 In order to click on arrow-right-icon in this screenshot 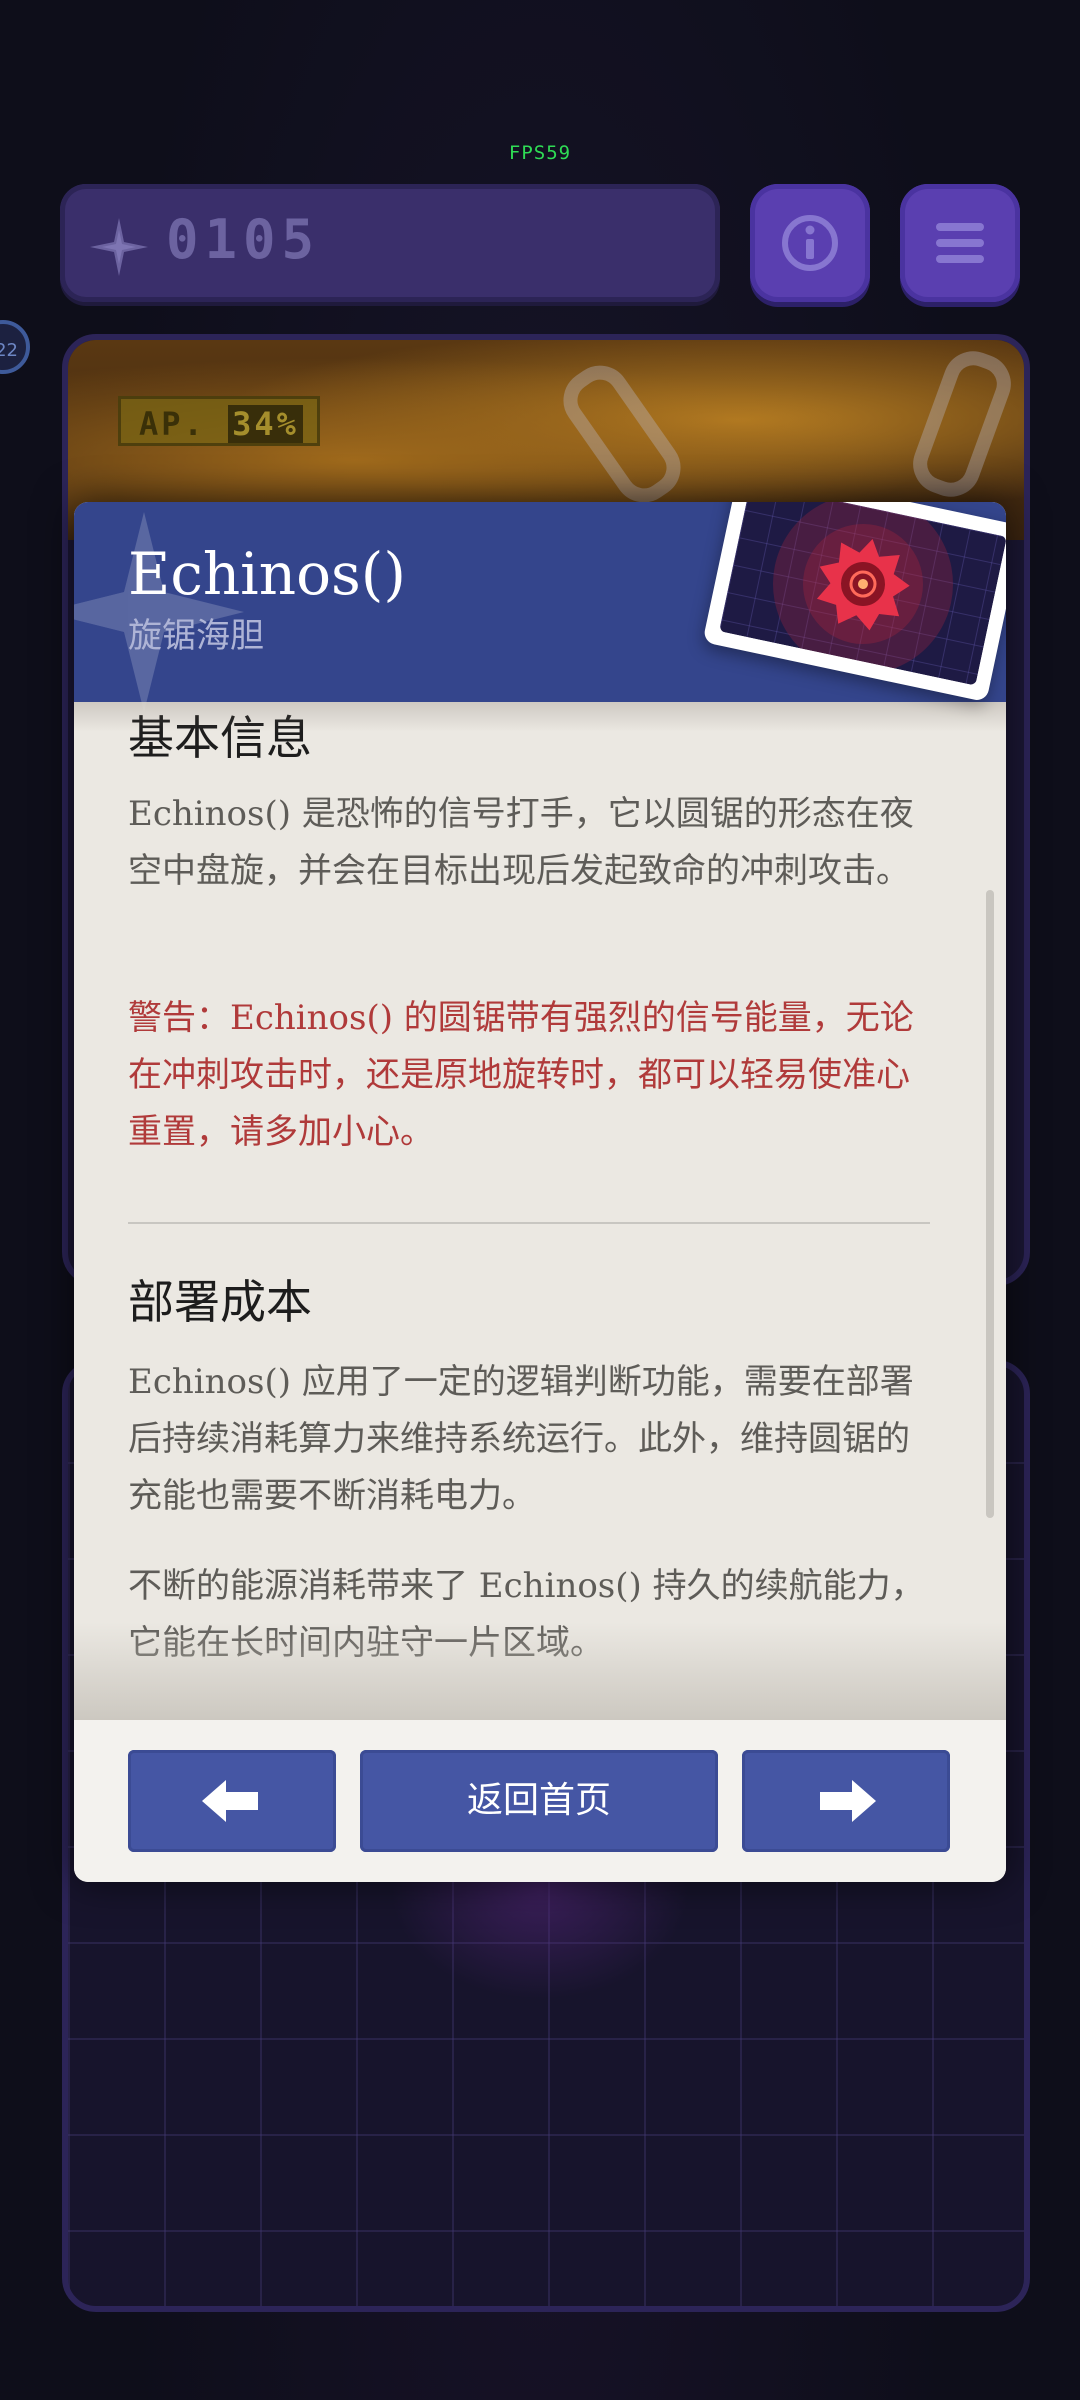, I will do `click(848, 1801)`.